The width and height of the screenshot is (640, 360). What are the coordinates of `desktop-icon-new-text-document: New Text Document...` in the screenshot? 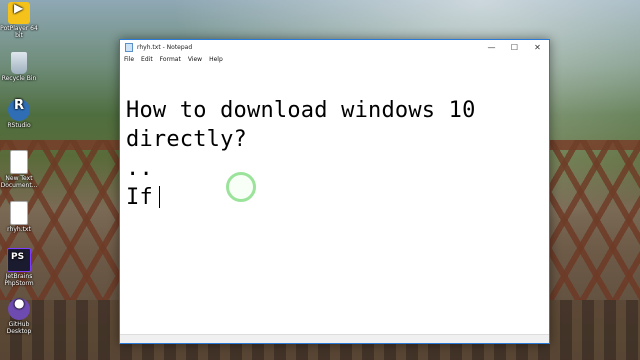 It's located at (19, 169).